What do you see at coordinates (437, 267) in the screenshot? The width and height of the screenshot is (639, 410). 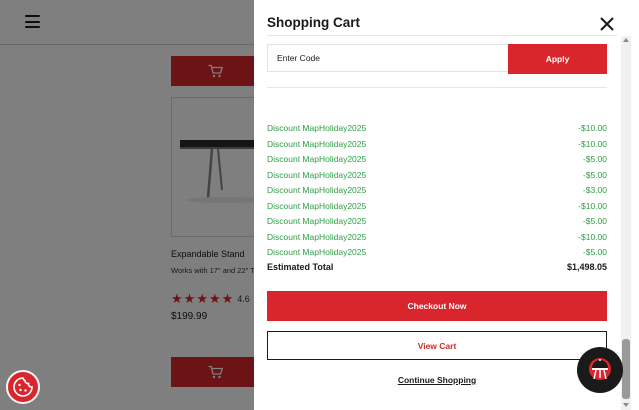 I see `estimated-total-row: Estimated Total $1,498.05` at bounding box center [437, 267].